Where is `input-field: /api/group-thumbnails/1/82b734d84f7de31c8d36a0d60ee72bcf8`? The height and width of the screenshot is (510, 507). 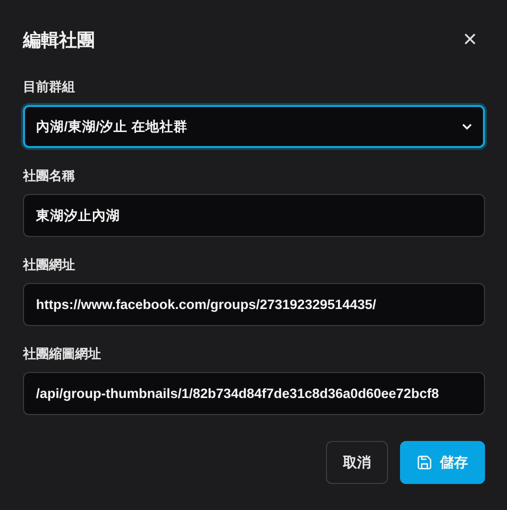
input-field: /api/group-thumbnails/1/82b734d84f7de31c8d36a0d60ee72bcf8 is located at coordinates (254, 393).